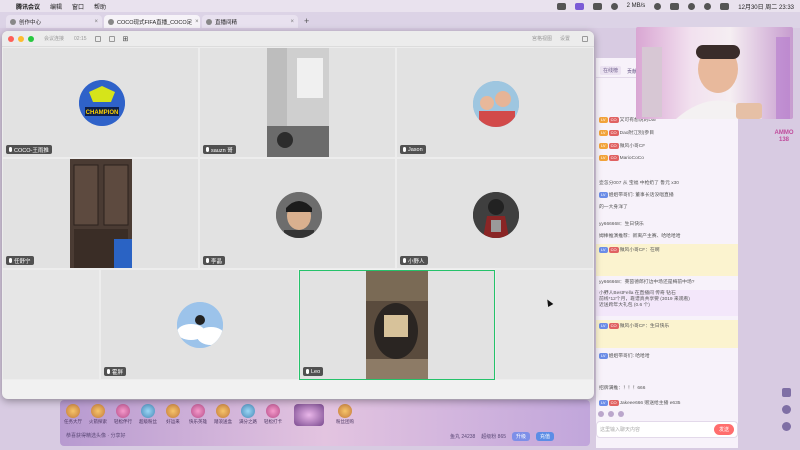 This screenshot has height=450, width=800. I want to click on browser-tab-creator-center: 创作中心 ×, so click(54, 21).